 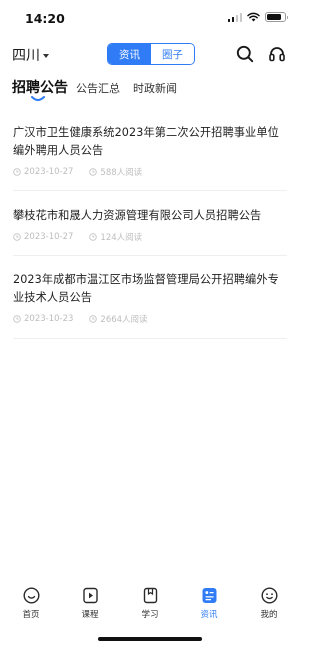 I want to click on cellular-signal-icon, so click(x=234, y=17).